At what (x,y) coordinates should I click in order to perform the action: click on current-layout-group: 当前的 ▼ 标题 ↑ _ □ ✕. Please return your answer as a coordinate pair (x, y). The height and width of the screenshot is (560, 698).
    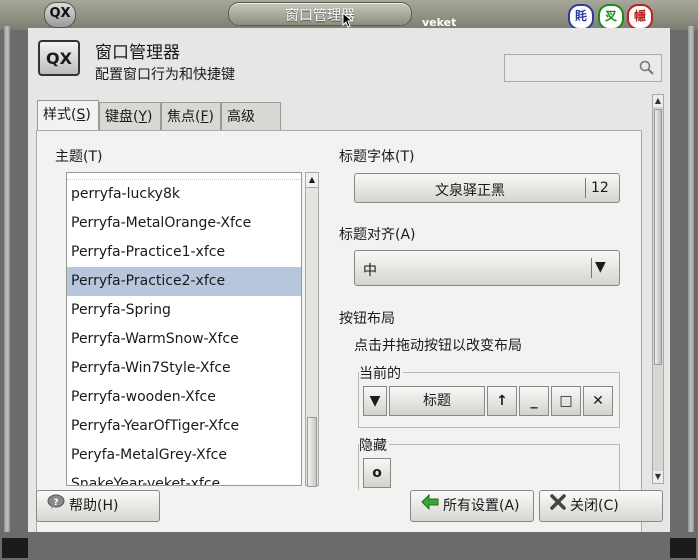
    Looking at the image, I should click on (489, 395).